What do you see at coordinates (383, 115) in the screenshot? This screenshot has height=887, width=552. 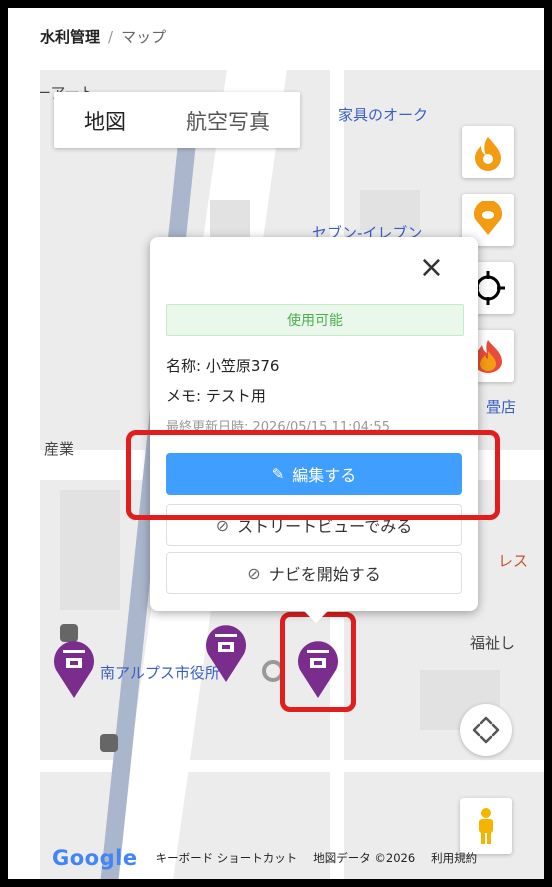 I see `map-label: 家具のオーク` at bounding box center [383, 115].